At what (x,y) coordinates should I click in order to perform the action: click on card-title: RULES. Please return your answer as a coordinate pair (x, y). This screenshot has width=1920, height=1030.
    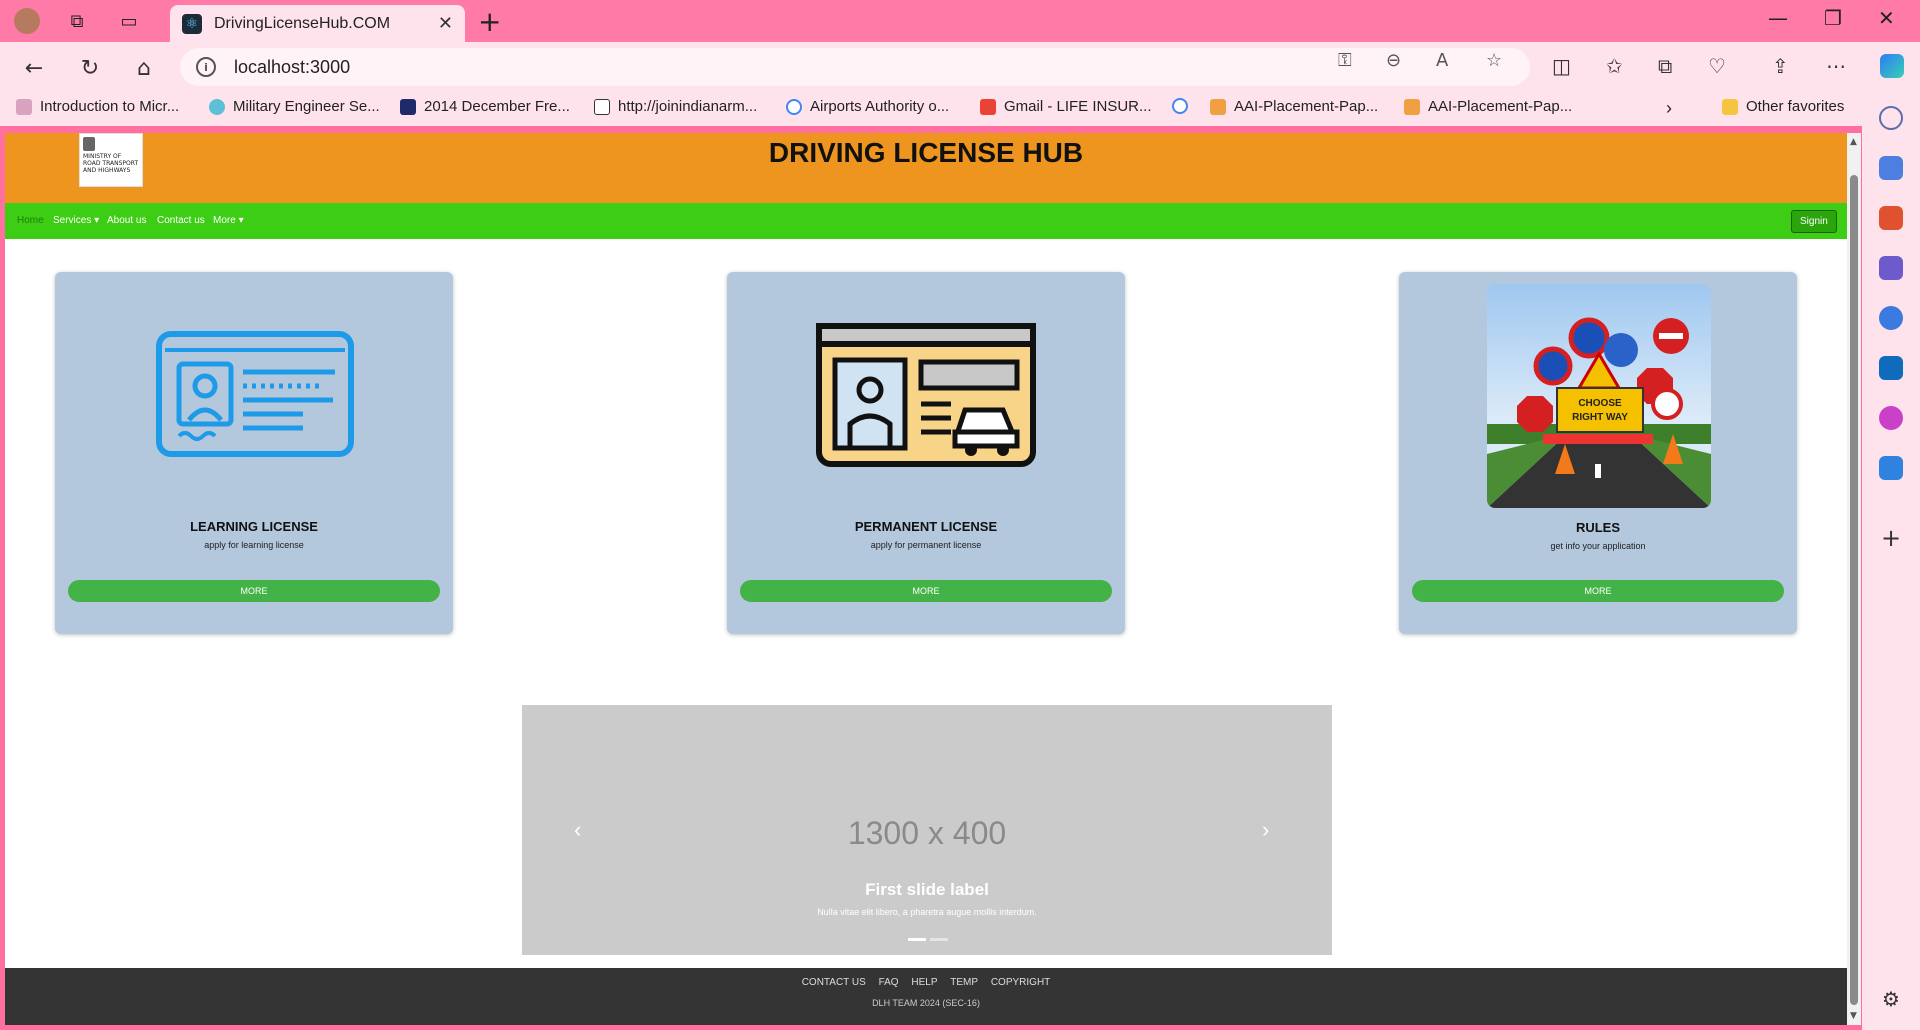
    Looking at the image, I should click on (1598, 527).